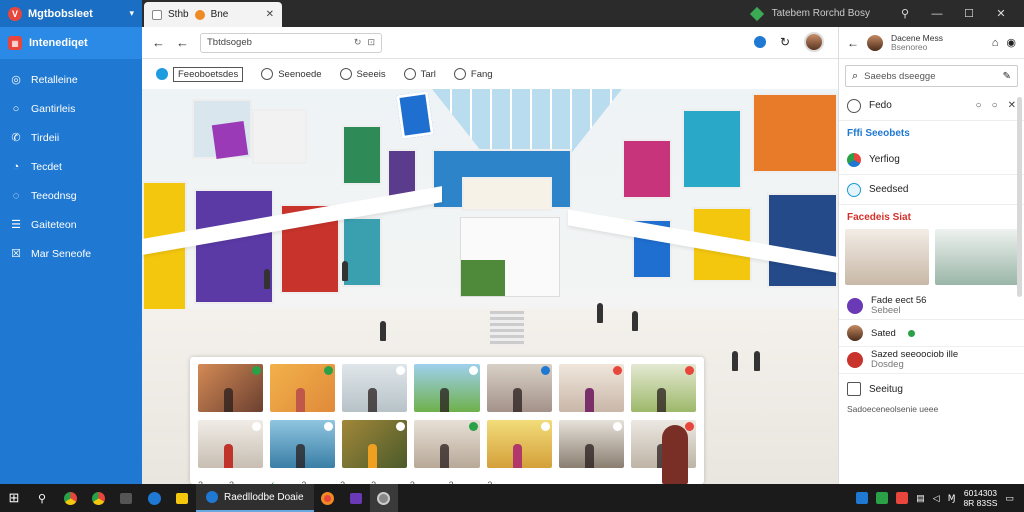 This screenshot has width=1024, height=512. I want to click on panel-search-input: ⌕ Saeebs dseegge ✎, so click(931, 76).